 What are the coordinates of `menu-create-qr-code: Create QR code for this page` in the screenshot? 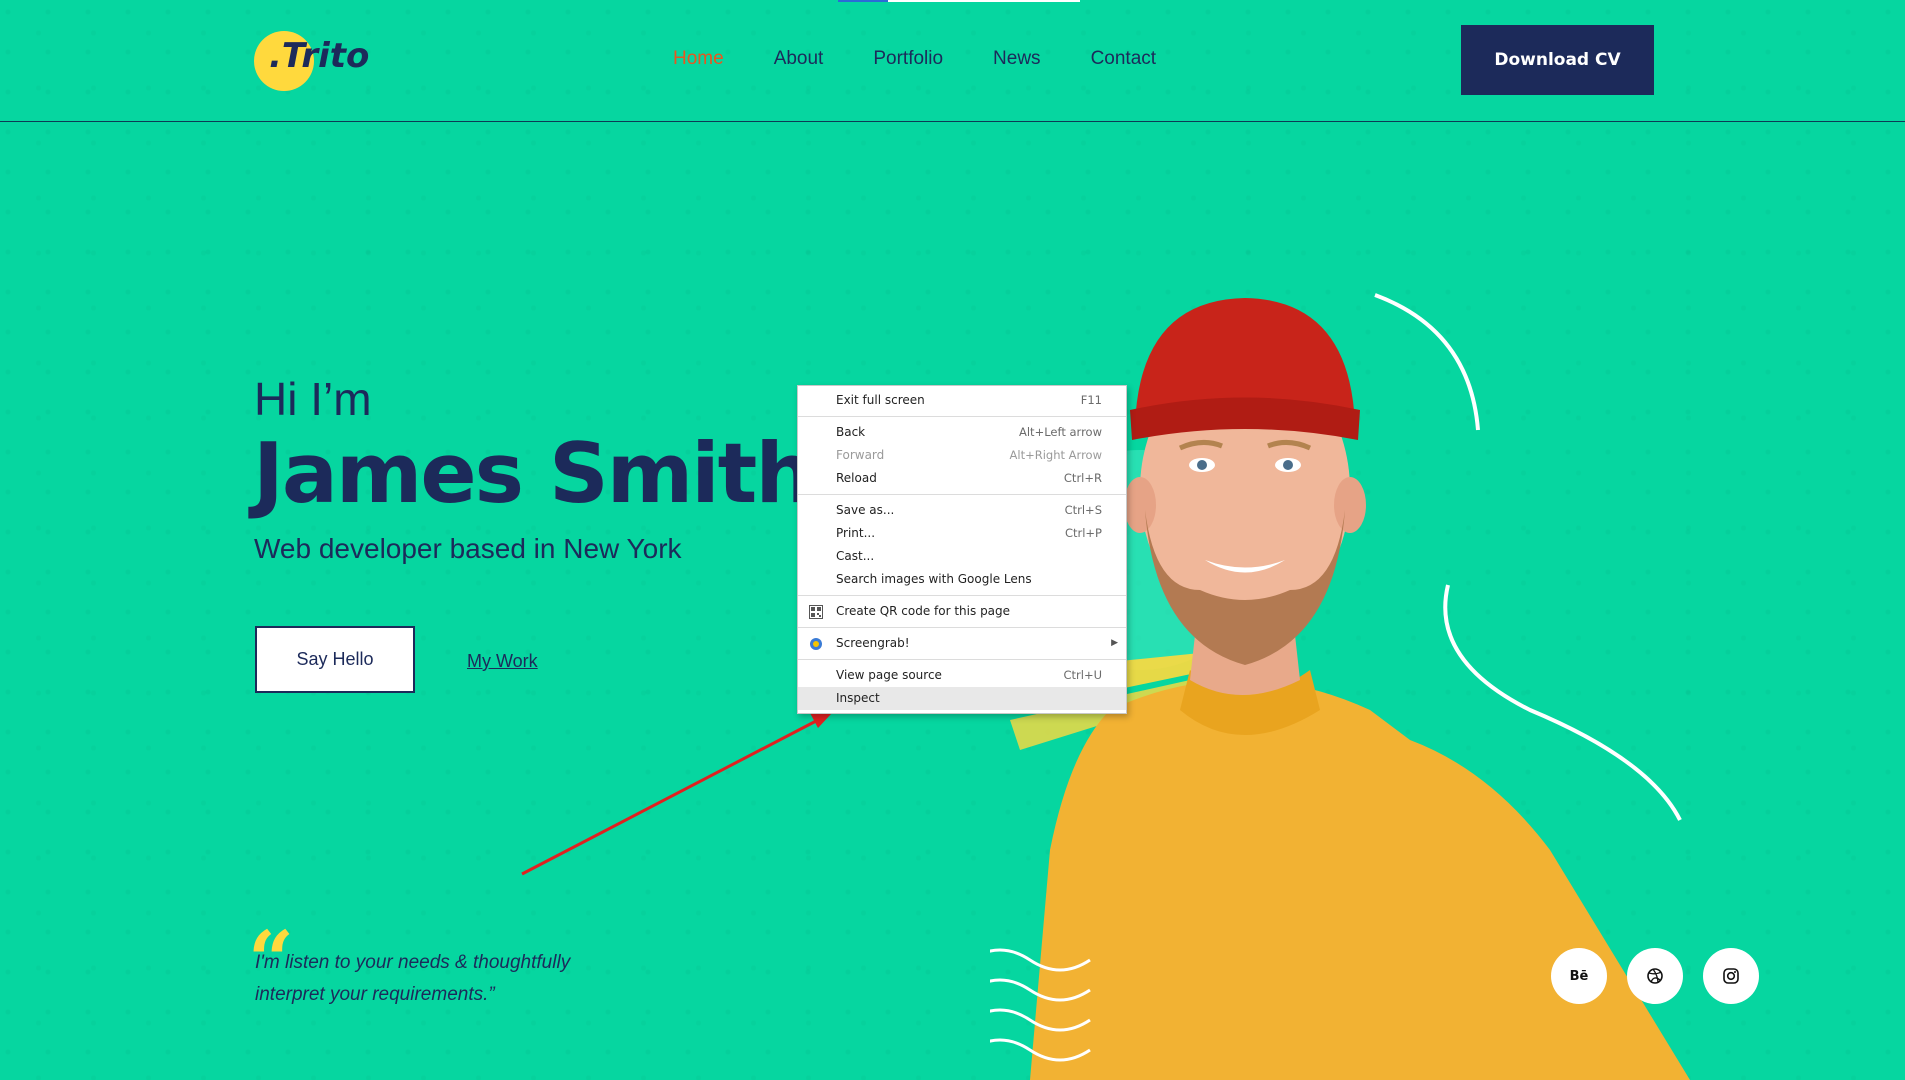 It's located at (962, 611).